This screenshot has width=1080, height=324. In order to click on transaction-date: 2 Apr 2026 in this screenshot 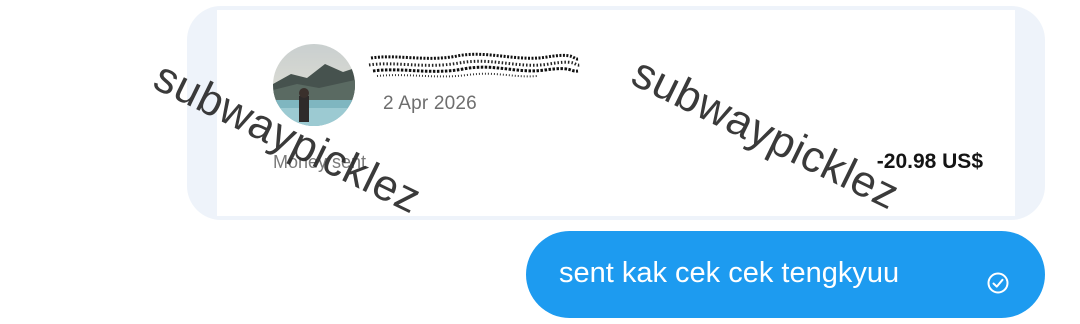, I will do `click(430, 103)`.